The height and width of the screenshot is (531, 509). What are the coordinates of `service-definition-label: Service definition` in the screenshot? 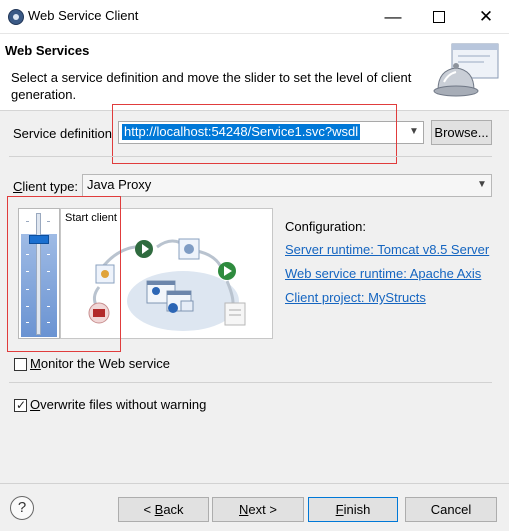 It's located at (62, 133).